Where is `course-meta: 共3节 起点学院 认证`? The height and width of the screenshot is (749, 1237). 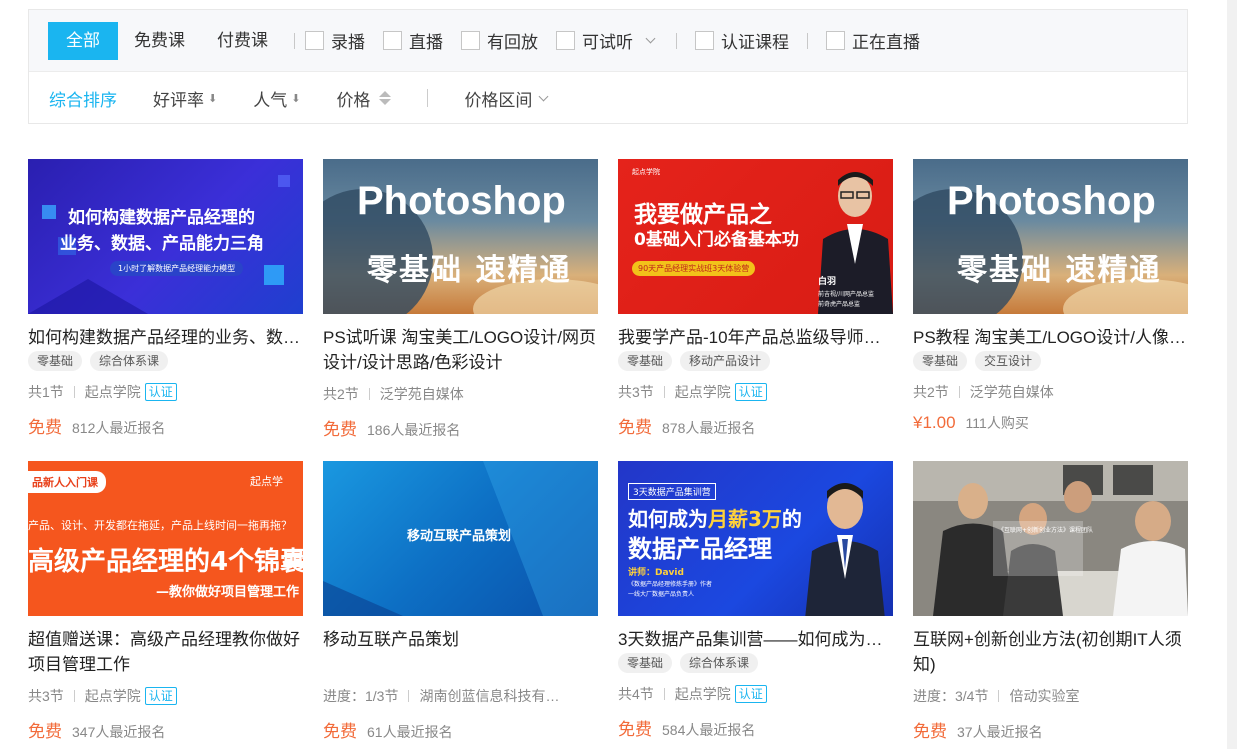
course-meta: 共3节 起点学院 认证 is located at coordinates (755, 392).